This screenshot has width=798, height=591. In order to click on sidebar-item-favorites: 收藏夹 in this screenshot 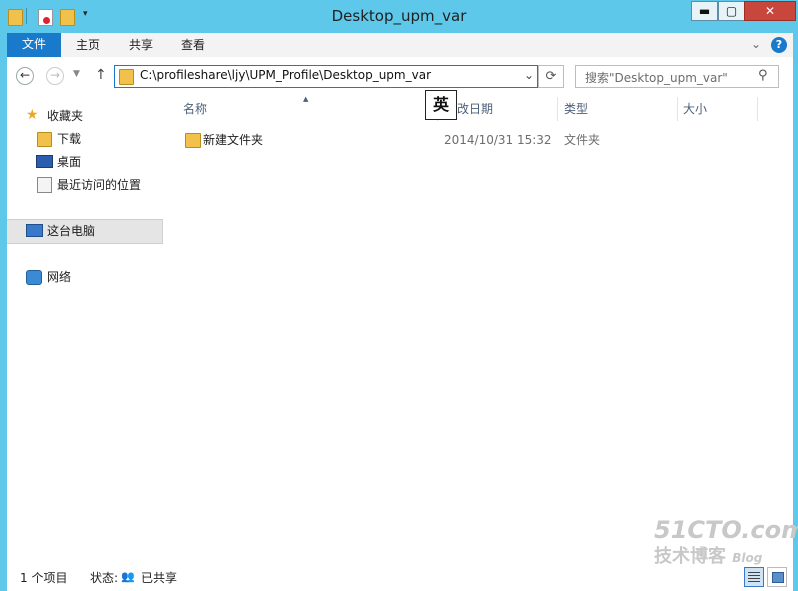, I will do `click(65, 116)`.